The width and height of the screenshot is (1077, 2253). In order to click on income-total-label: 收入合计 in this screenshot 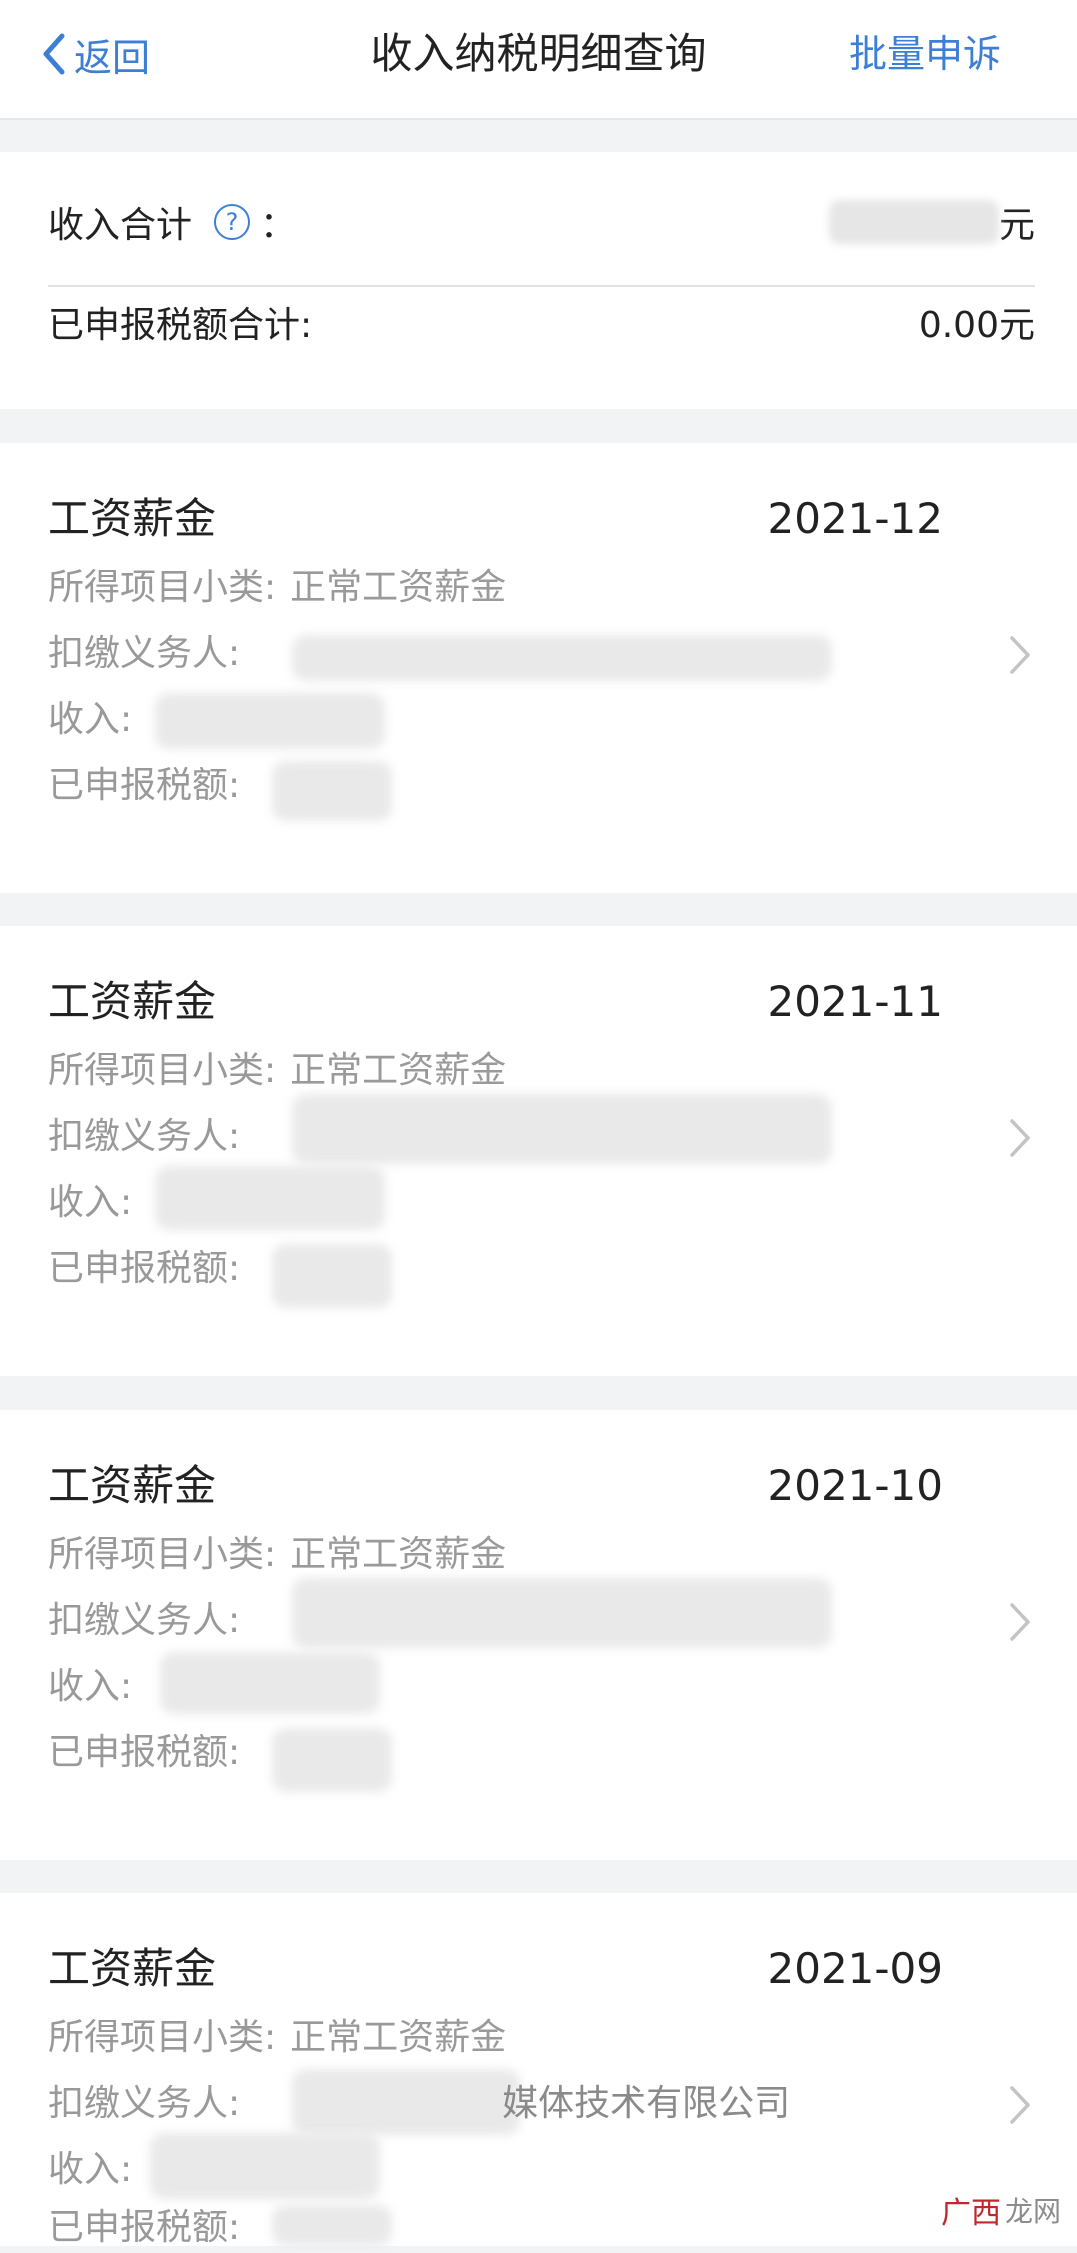, I will do `click(120, 225)`.